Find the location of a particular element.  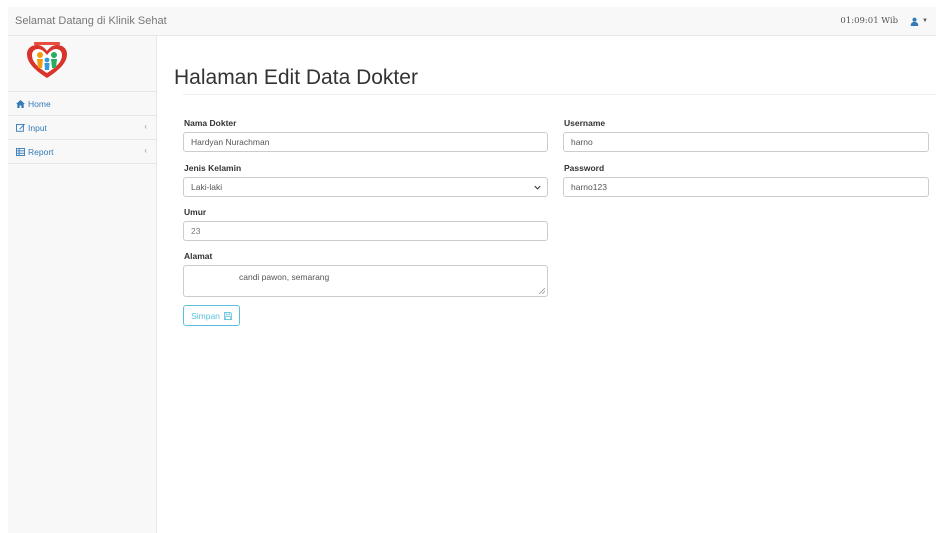

username-input: harno is located at coordinates (746, 142).